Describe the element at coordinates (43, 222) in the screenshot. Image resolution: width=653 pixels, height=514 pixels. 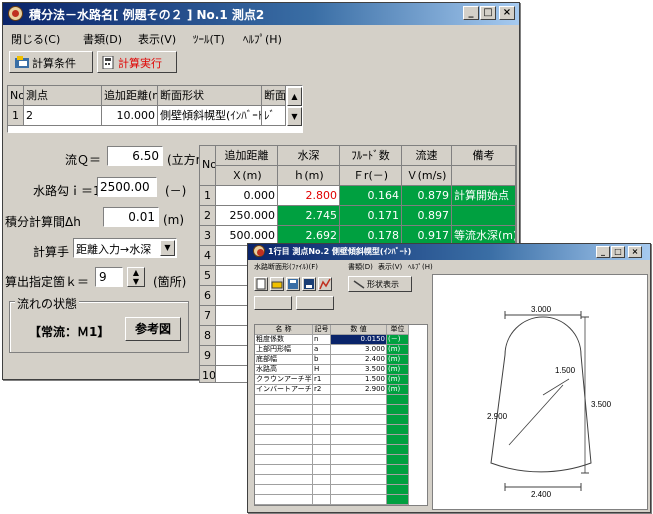
I see `interval-label: 積分計算間Δh` at that location.